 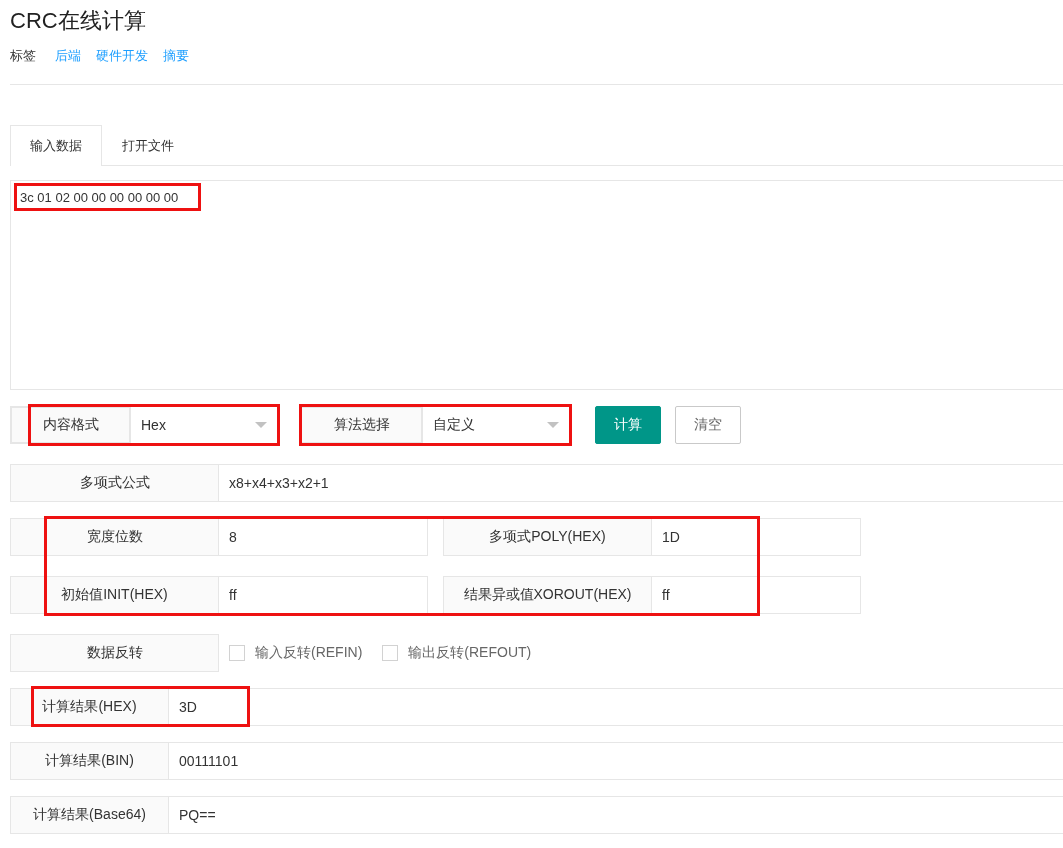 What do you see at coordinates (78, 21) in the screenshot?
I see `page-title: CRC在线计算` at bounding box center [78, 21].